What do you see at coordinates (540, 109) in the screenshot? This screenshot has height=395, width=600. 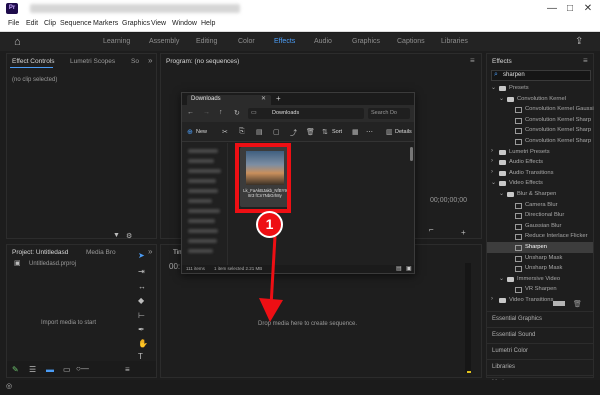 I see `effect-item: Convolution Kernel Gaussi` at bounding box center [540, 109].